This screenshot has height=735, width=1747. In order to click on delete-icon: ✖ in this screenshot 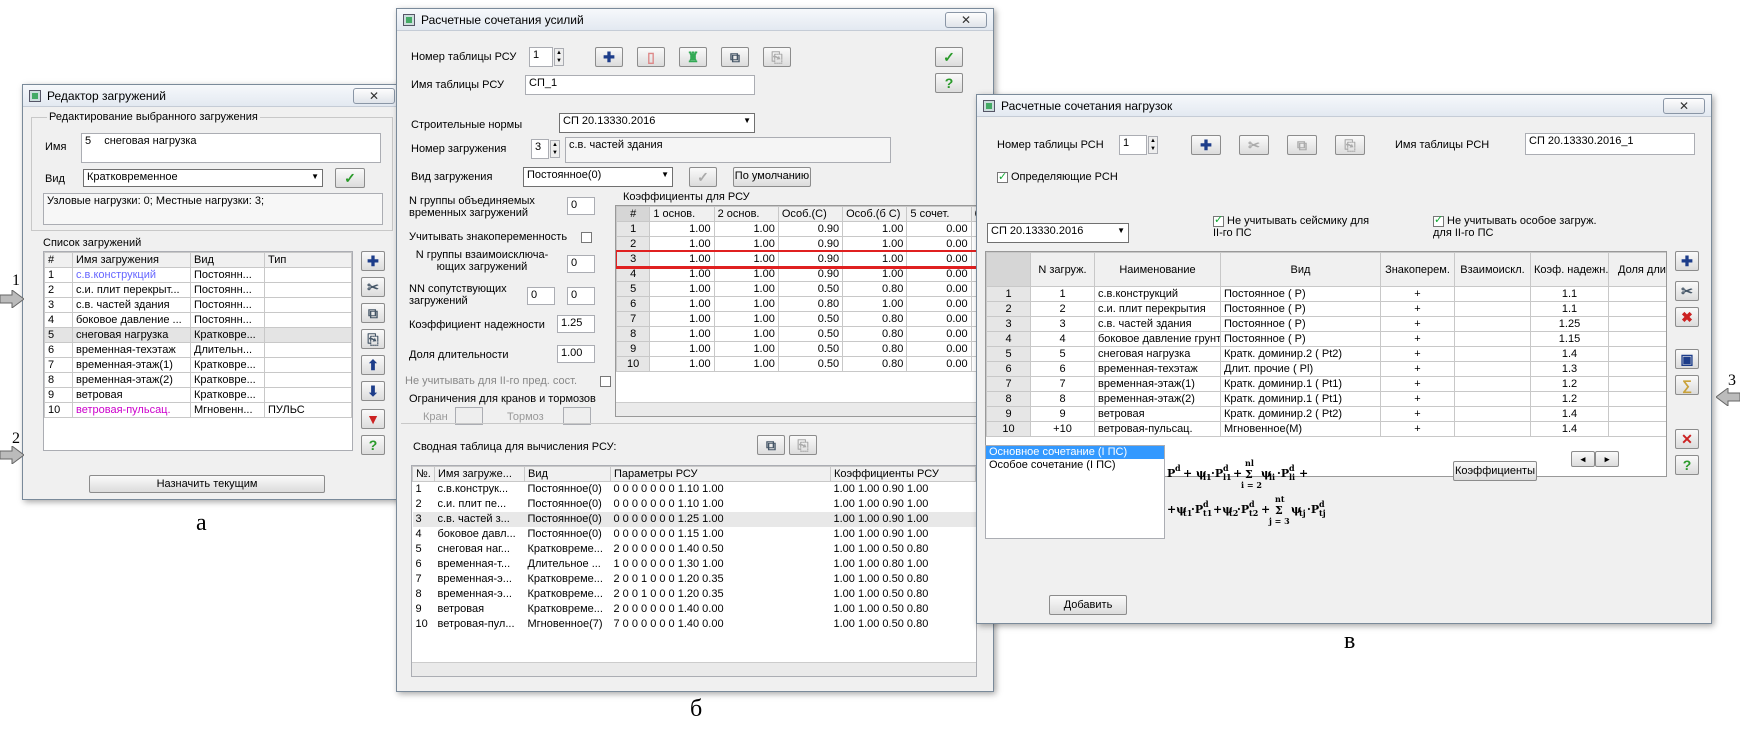, I will do `click(1687, 317)`.